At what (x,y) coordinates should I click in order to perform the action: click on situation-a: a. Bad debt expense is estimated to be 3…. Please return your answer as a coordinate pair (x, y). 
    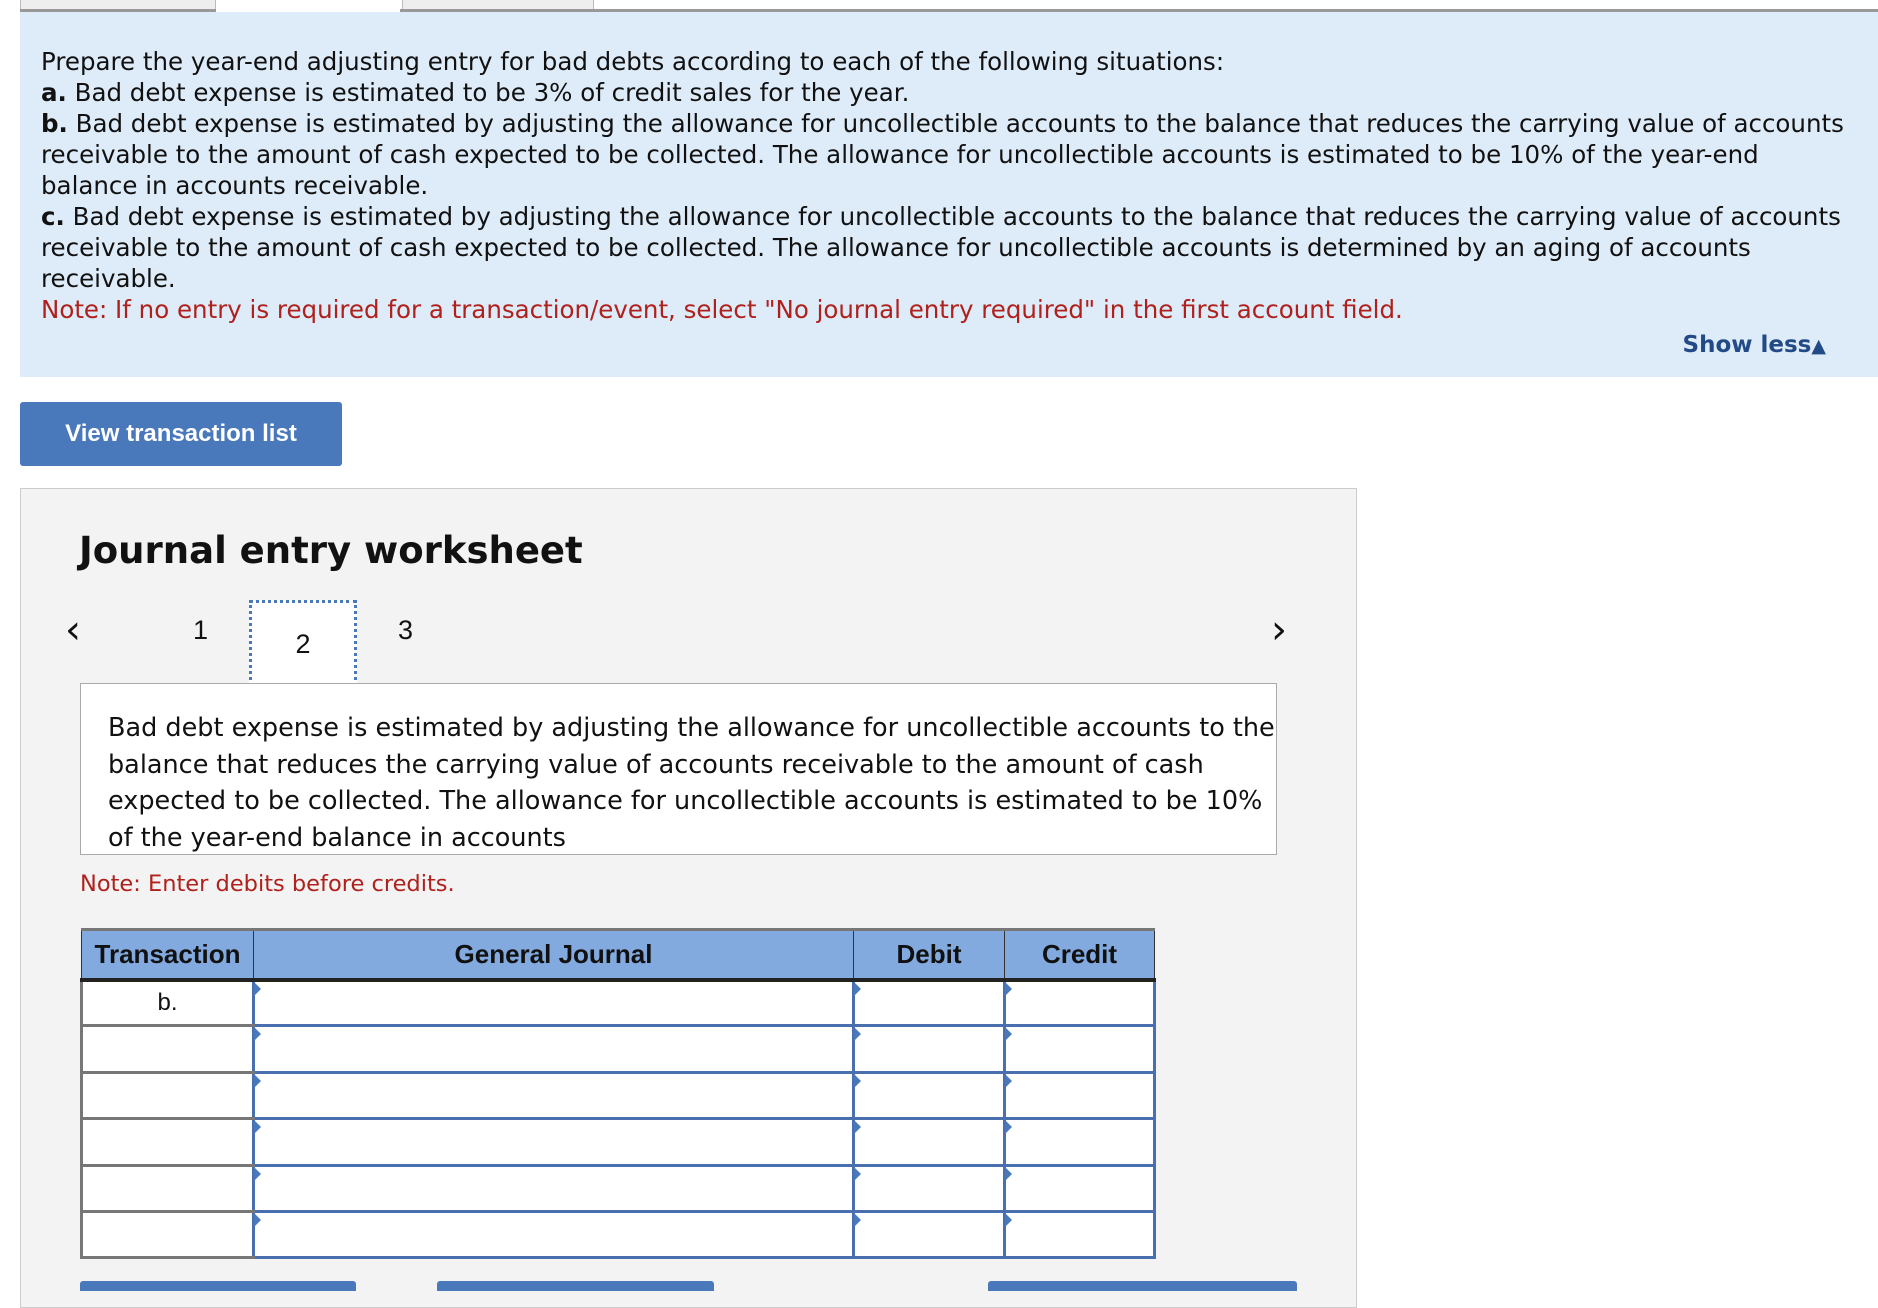
    Looking at the image, I should click on (475, 92).